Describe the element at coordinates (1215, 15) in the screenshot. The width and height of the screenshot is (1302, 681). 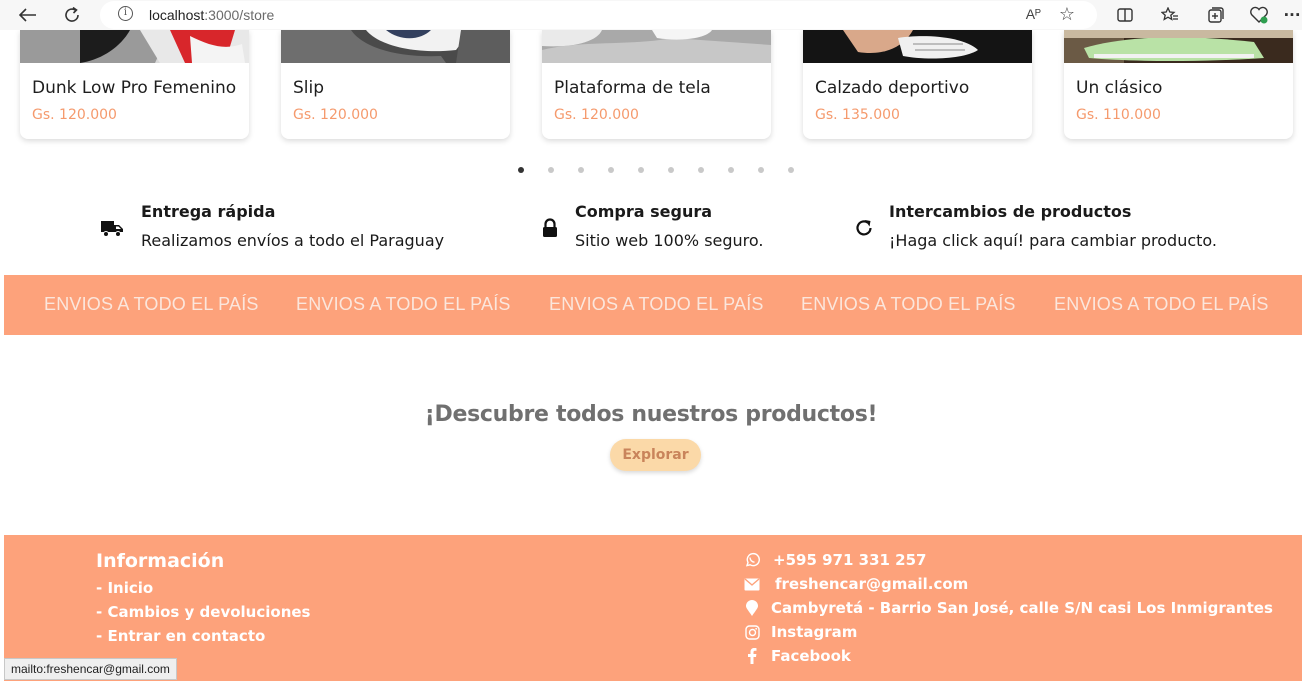
I see `collections-icon` at that location.